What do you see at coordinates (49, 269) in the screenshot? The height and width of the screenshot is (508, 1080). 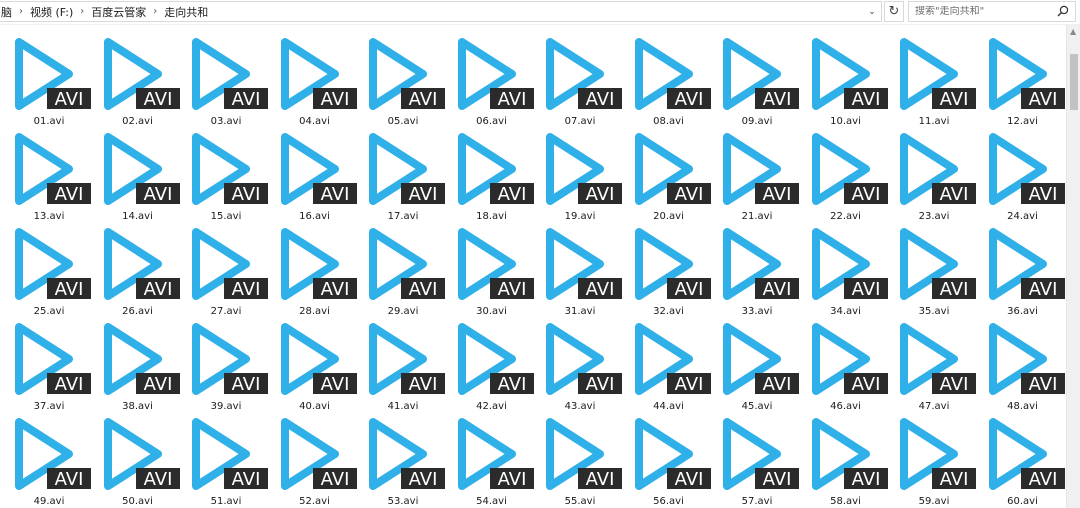 I see `file-item: AVI 25.avi` at bounding box center [49, 269].